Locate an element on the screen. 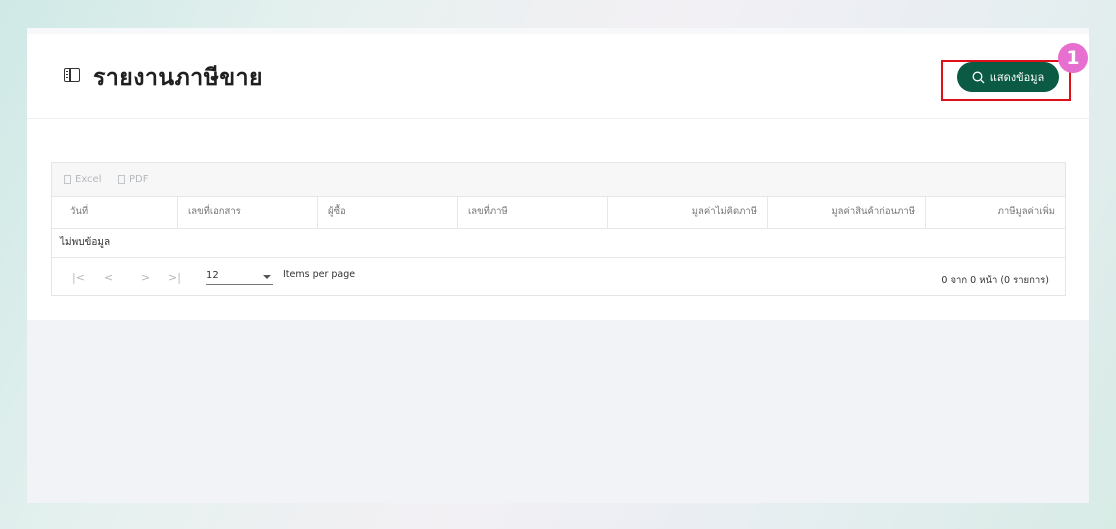 The image size is (1116, 529). next-page-button: > is located at coordinates (145, 277).